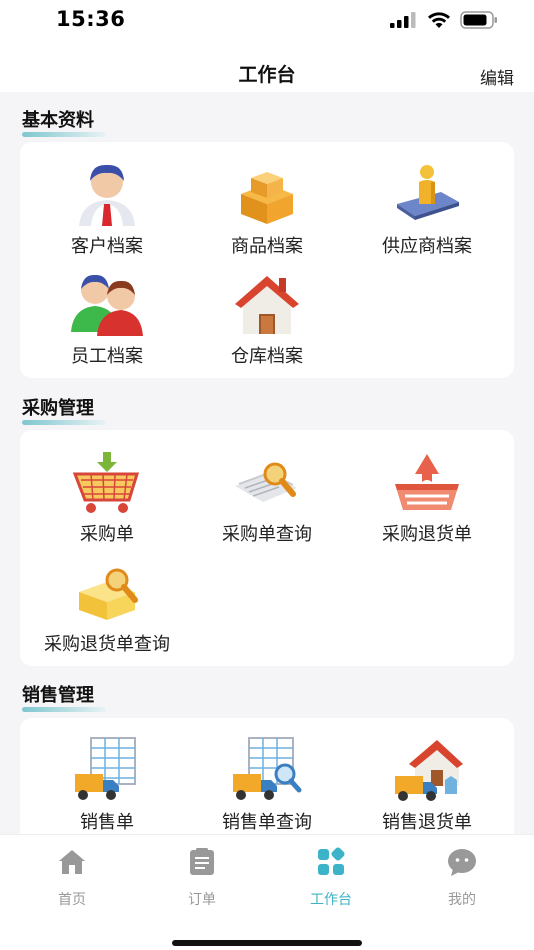 This screenshot has width=534, height=950. Describe the element at coordinates (107, 534) in the screenshot. I see `tile-label: 采购单` at that location.